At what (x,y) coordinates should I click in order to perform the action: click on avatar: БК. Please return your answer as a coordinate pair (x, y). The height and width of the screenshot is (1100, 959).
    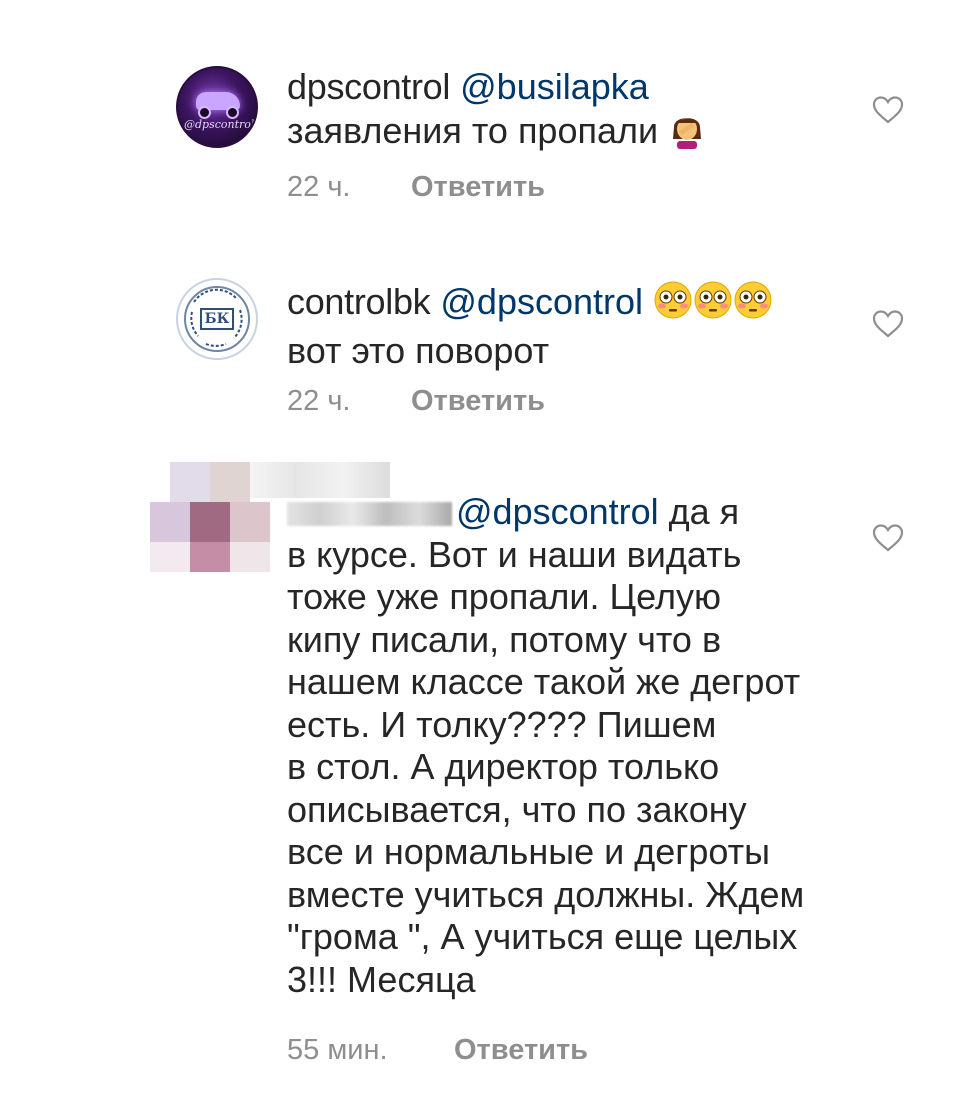
    Looking at the image, I should click on (217, 319).